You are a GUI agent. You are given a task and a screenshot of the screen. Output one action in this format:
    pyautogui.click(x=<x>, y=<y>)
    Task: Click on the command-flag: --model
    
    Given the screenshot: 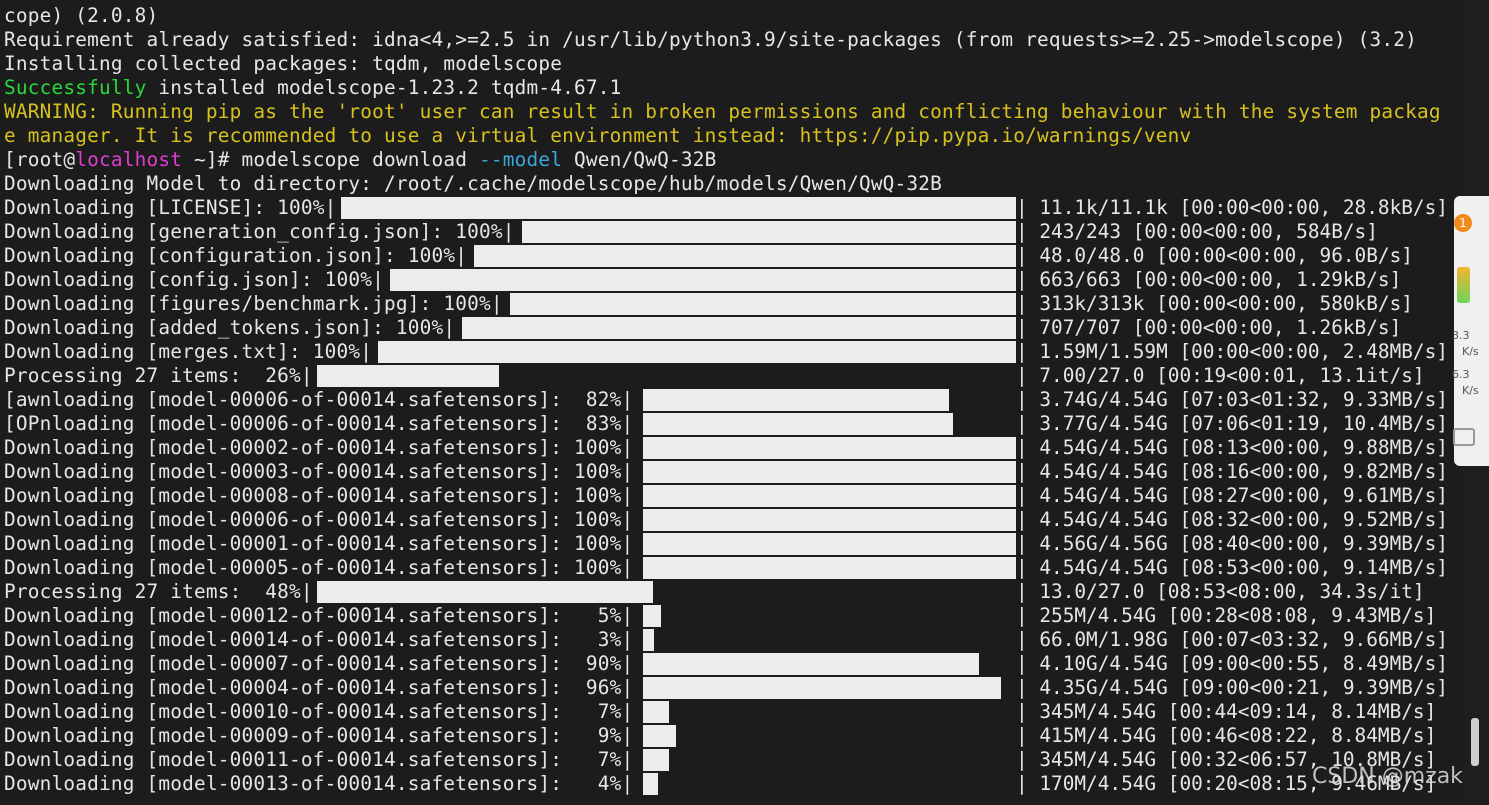 What is the action you would take?
    pyautogui.click(x=520, y=159)
    